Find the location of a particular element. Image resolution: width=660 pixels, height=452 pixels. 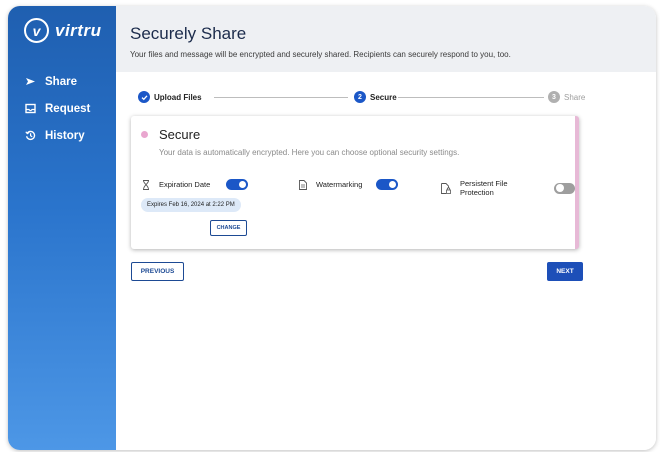

status-dot is located at coordinates (144, 134).